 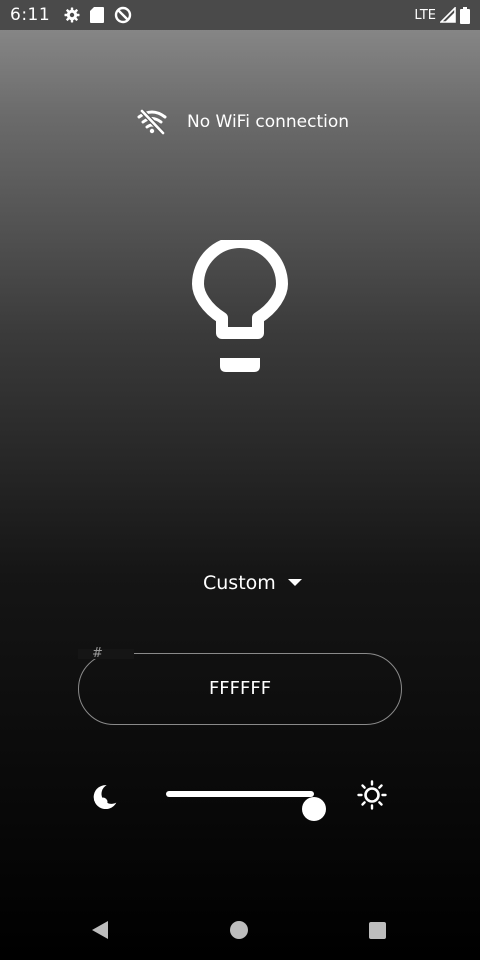 I want to click on status-right: LTE, so click(x=442, y=15).